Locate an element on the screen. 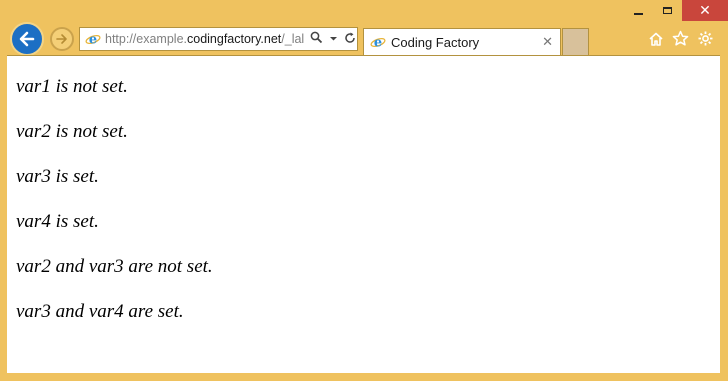  browser-toolbar is located at coordinates (680, 38).